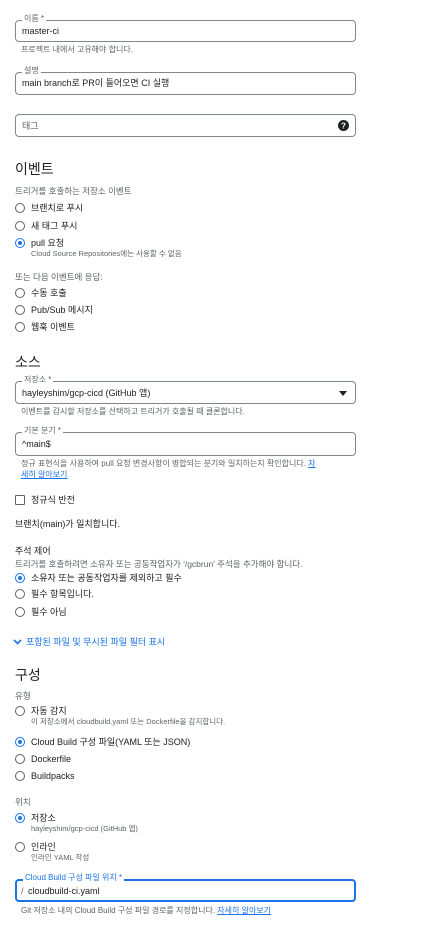 The image size is (445, 931). I want to click on radio-label: Dockerfile, so click(51, 759).